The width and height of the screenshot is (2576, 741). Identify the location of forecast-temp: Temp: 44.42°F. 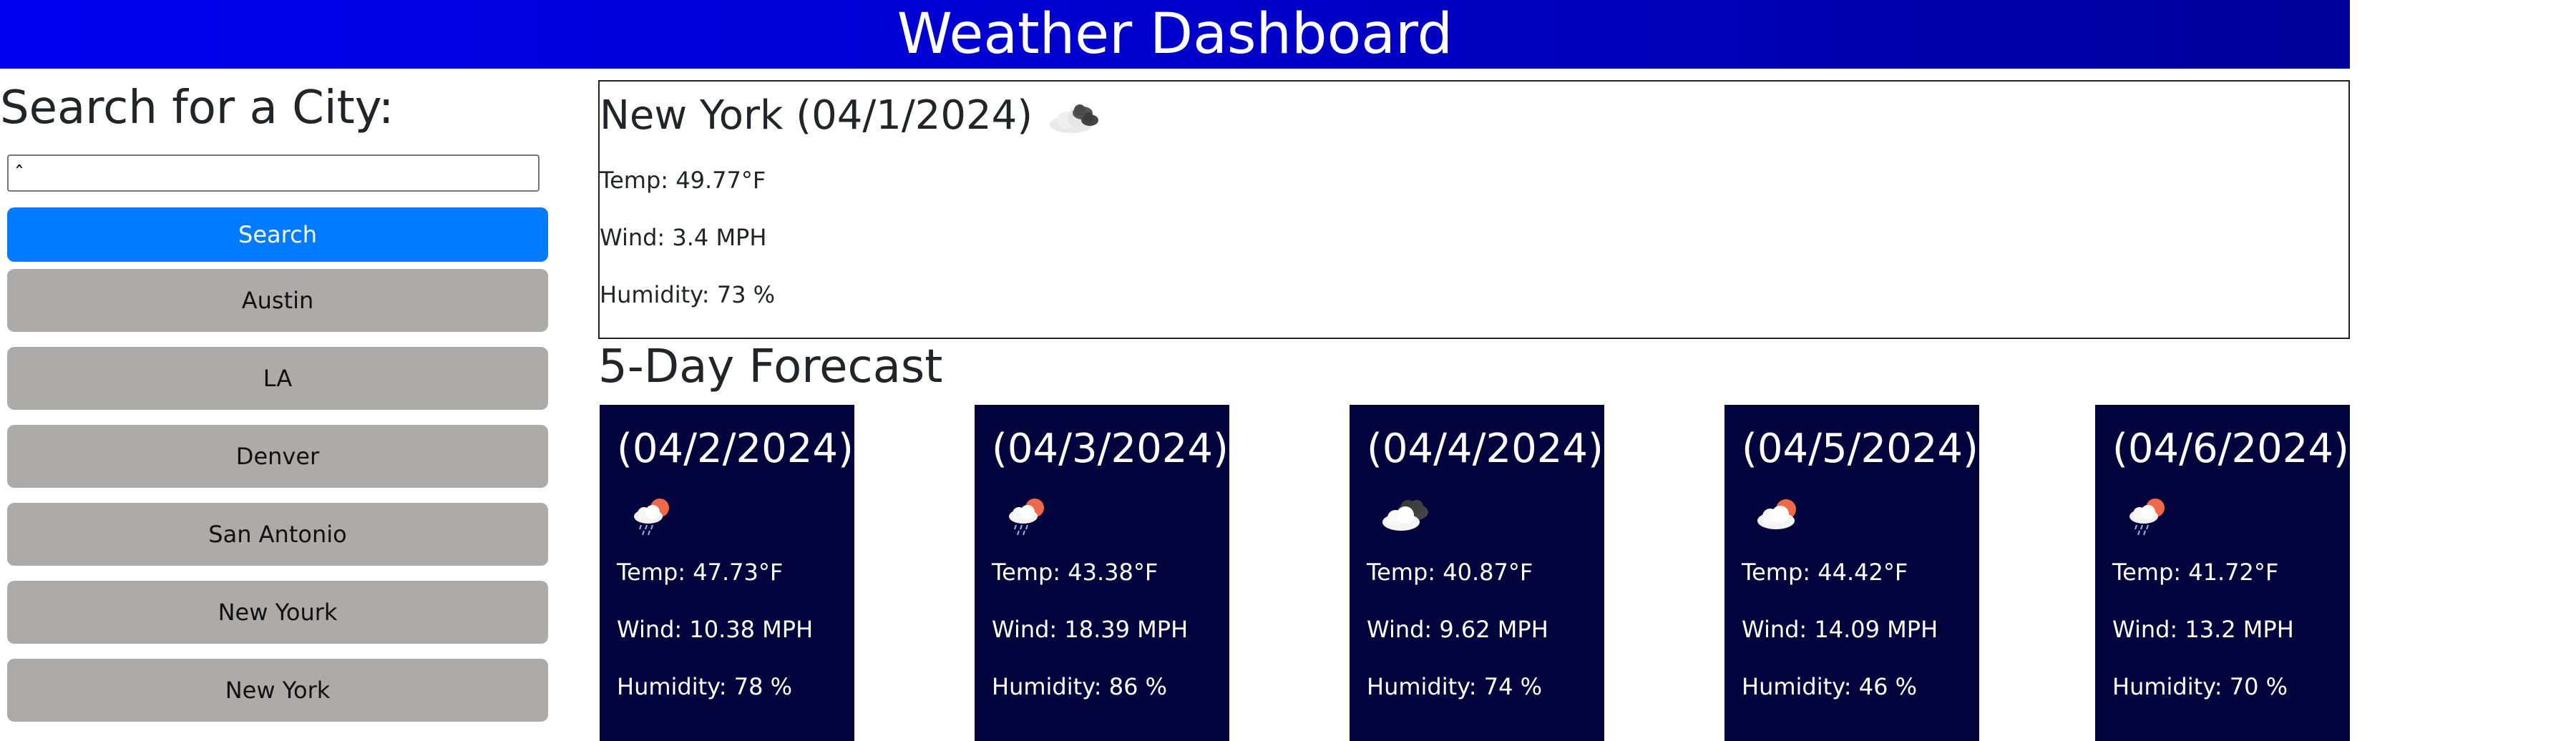
(1825, 572).